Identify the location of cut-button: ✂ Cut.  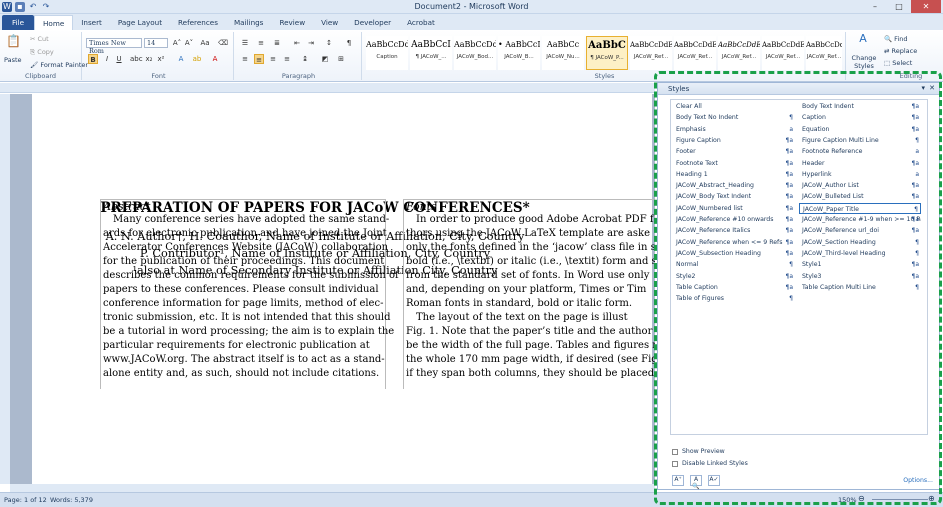
(39, 39).